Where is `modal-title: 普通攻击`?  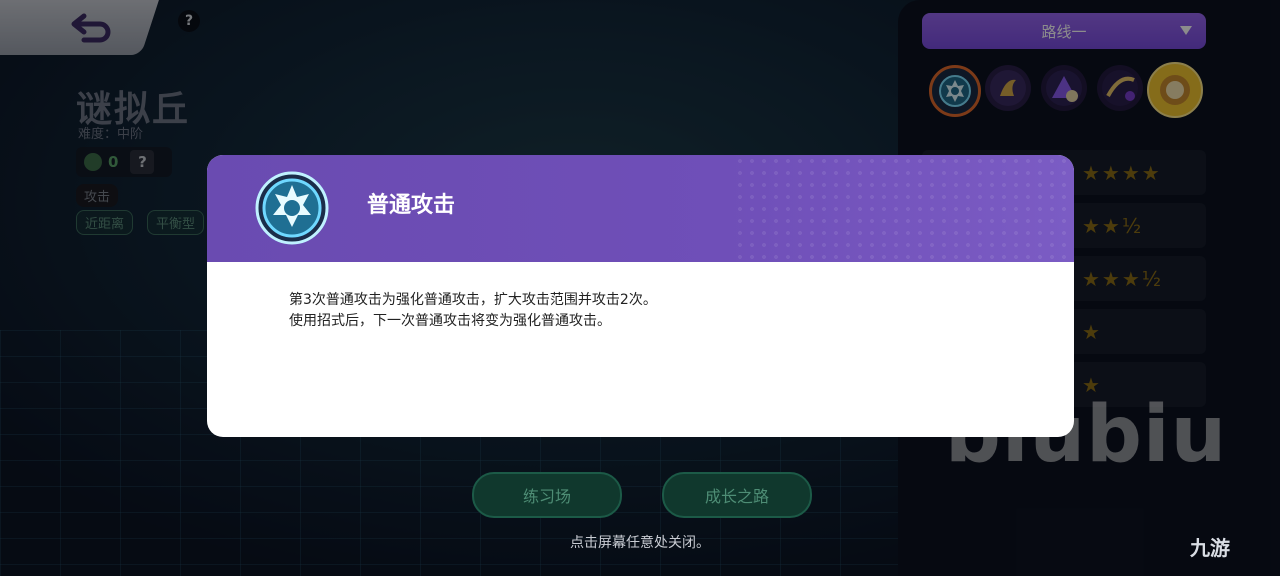 modal-title: 普通攻击 is located at coordinates (411, 205).